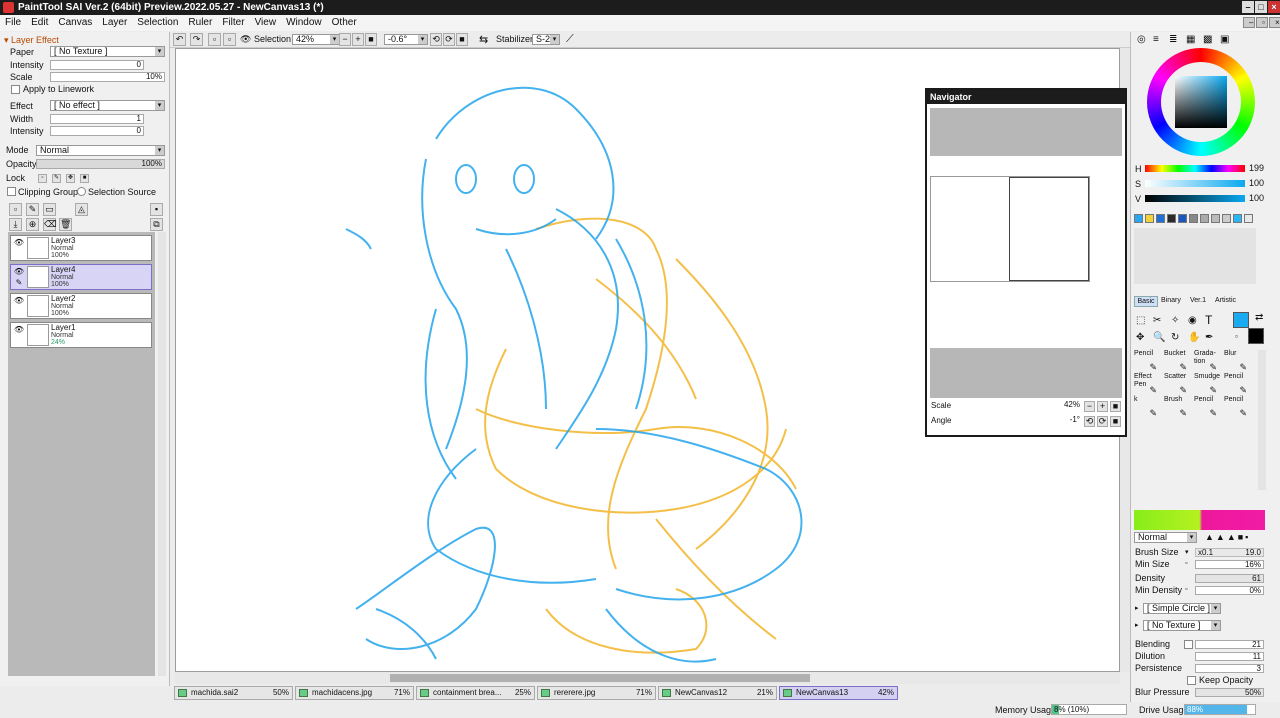  Describe the element at coordinates (1115, 421) in the screenshot. I see `nav-rotate-reset-icon: ■` at that location.